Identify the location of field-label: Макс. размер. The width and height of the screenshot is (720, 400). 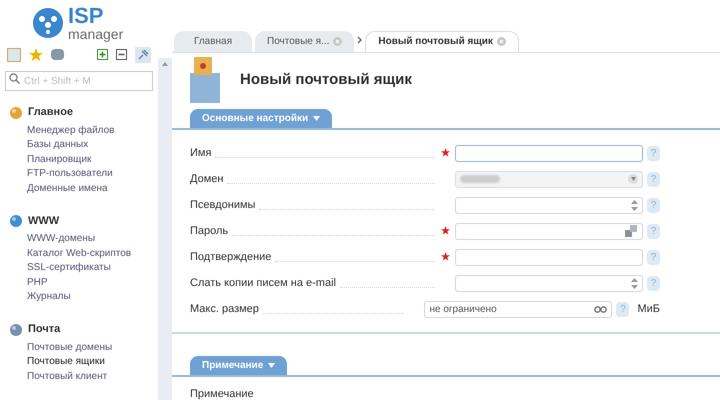
(224, 309).